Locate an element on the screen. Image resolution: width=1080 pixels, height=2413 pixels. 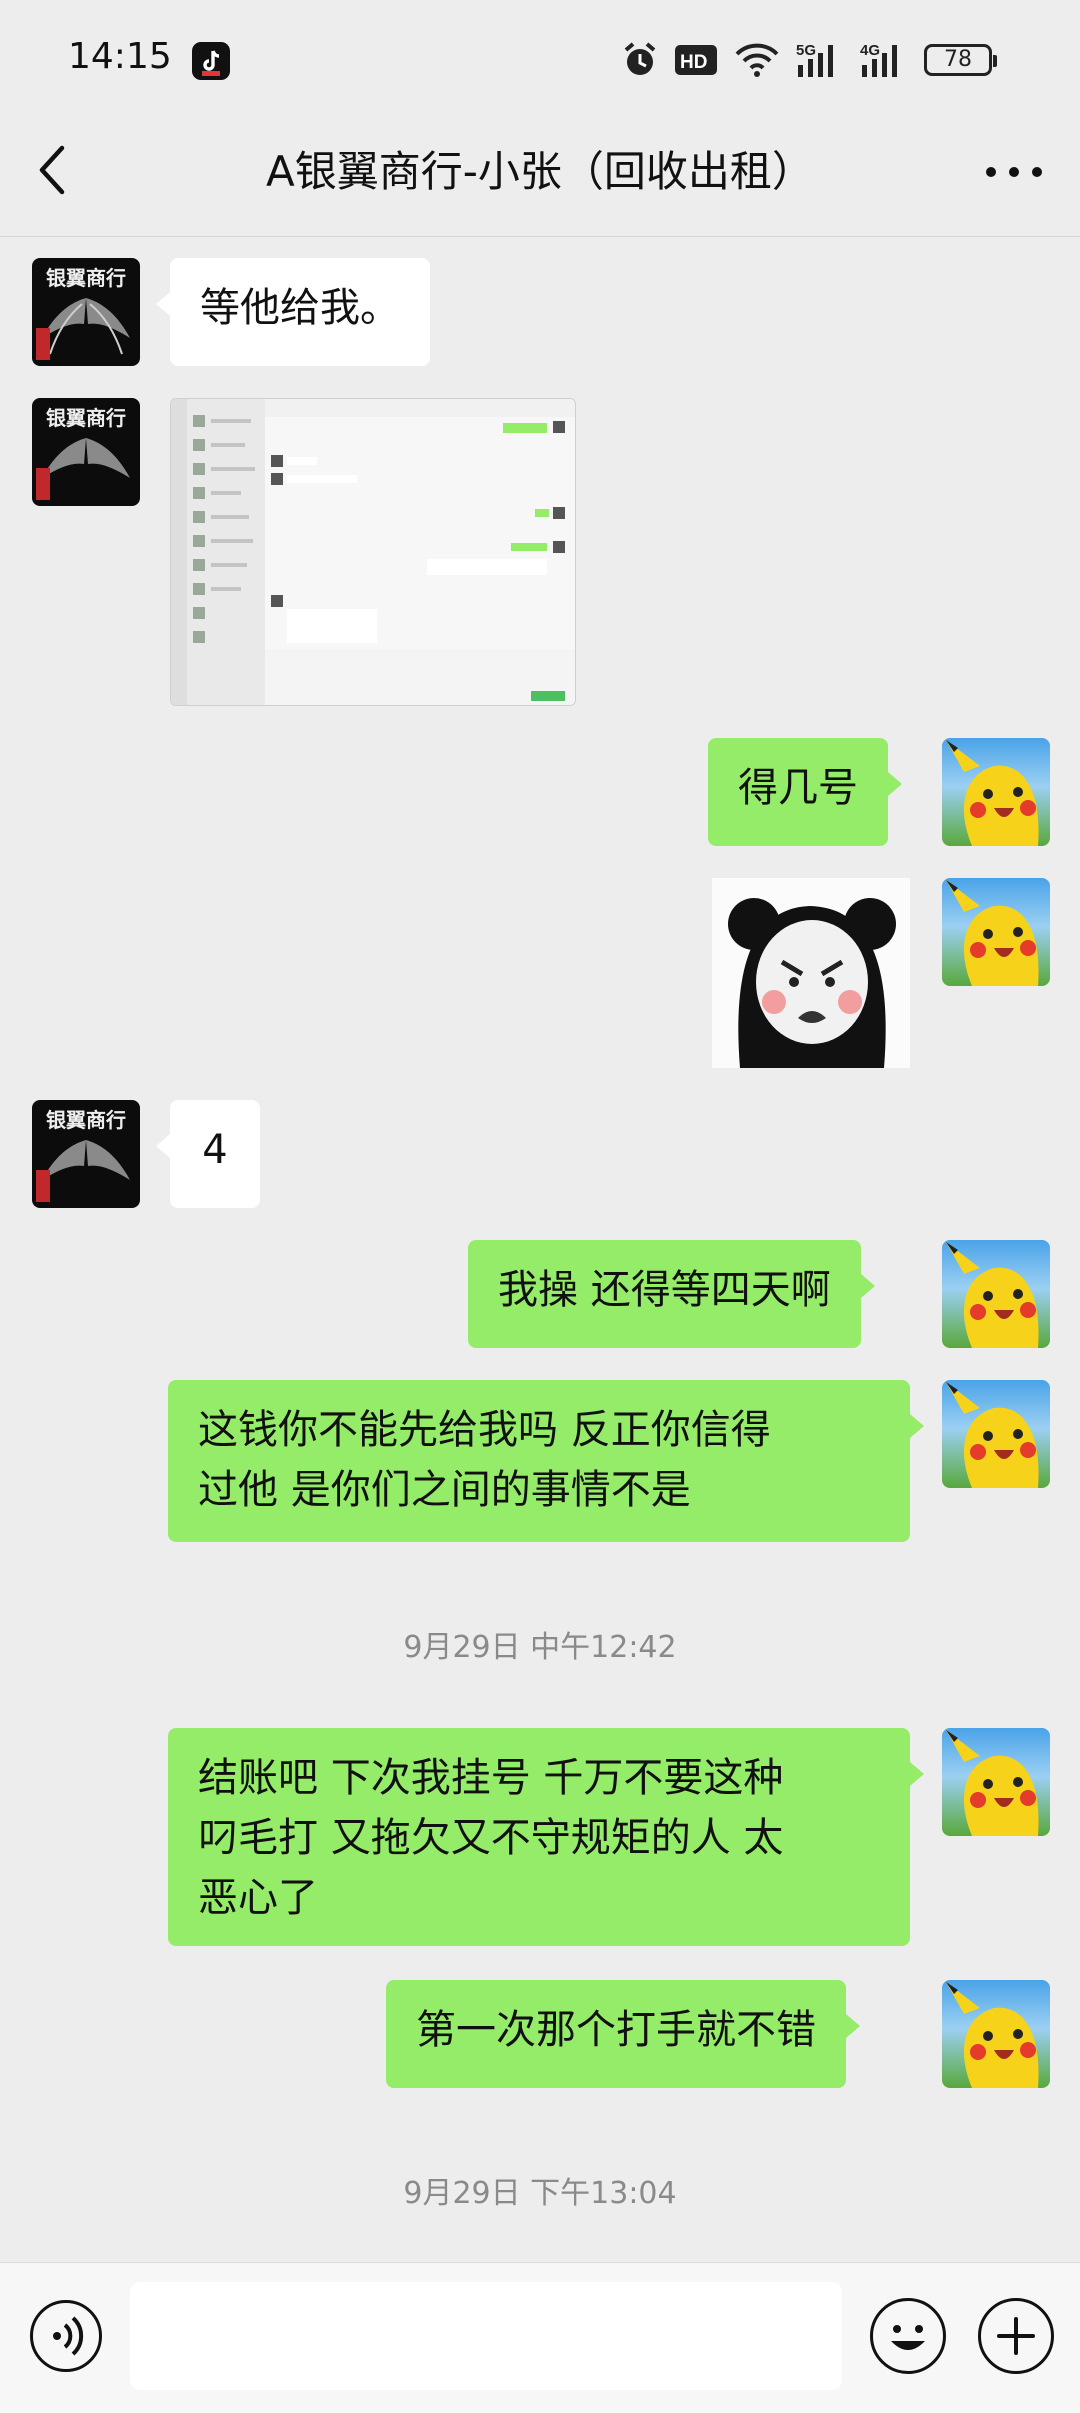
message-bubble: 结账吧 下次我挂号 千万不要这种 叼毛打 又拖欠又不守规矩的人 太 恶心了 is located at coordinates (546, 1837).